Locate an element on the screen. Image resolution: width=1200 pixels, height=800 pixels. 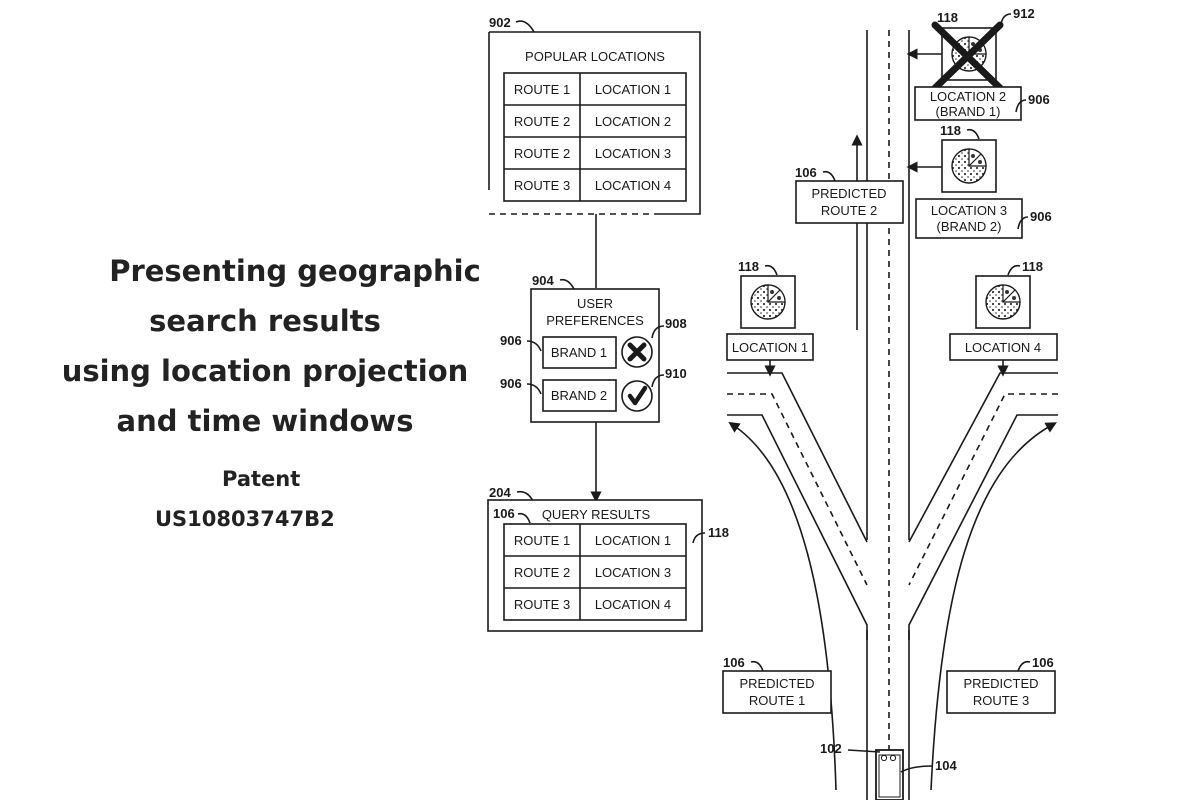
check-circle-icon is located at coordinates (637, 396).